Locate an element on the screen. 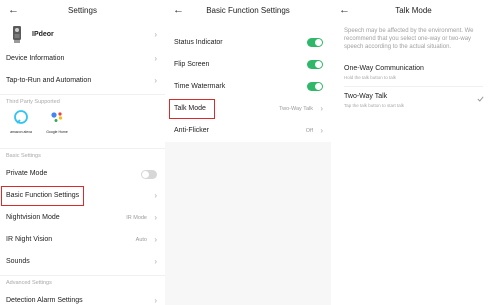 This screenshot has height=305, width=496. basic-function-header: ← Basic Function Settings is located at coordinates (248, 12).